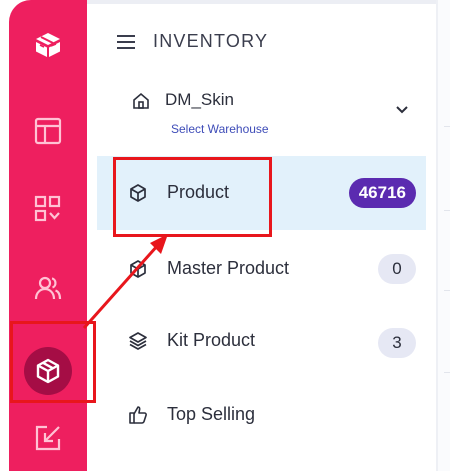  Describe the element at coordinates (125, 281) in the screenshot. I see `annotation-arrow` at that location.